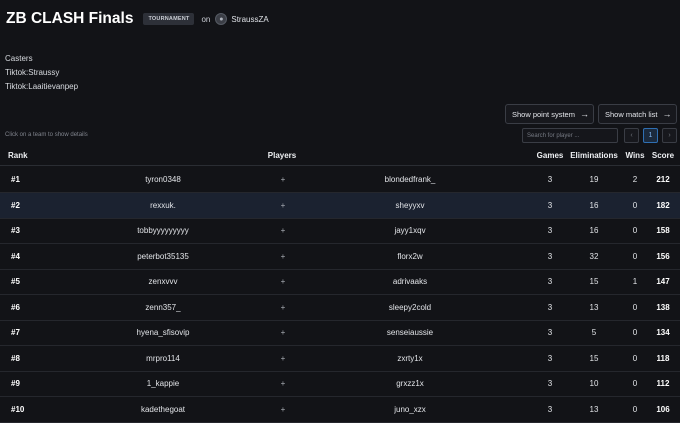 The width and height of the screenshot is (680, 423). What do you see at coordinates (635, 281) in the screenshot?
I see `wins-cell: 1` at bounding box center [635, 281].